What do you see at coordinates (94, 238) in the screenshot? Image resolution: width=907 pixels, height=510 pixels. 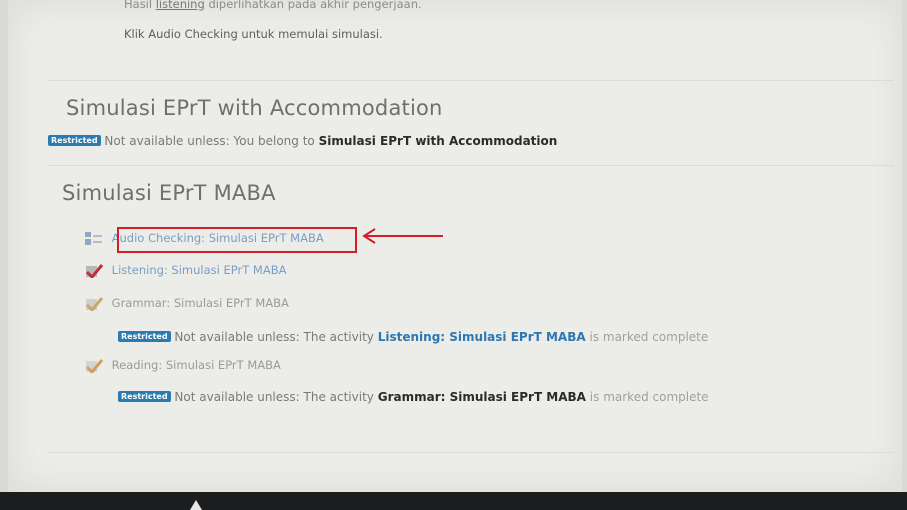 I see `page-icon` at bounding box center [94, 238].